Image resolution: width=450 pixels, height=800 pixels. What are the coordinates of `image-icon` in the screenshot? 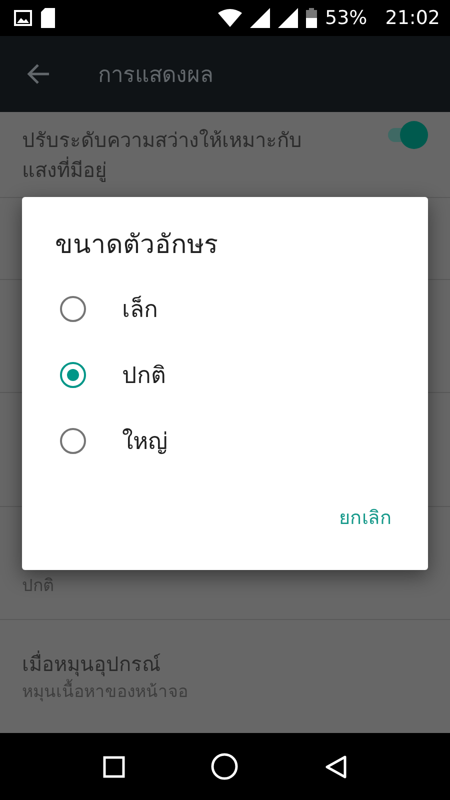 It's located at (23, 18).